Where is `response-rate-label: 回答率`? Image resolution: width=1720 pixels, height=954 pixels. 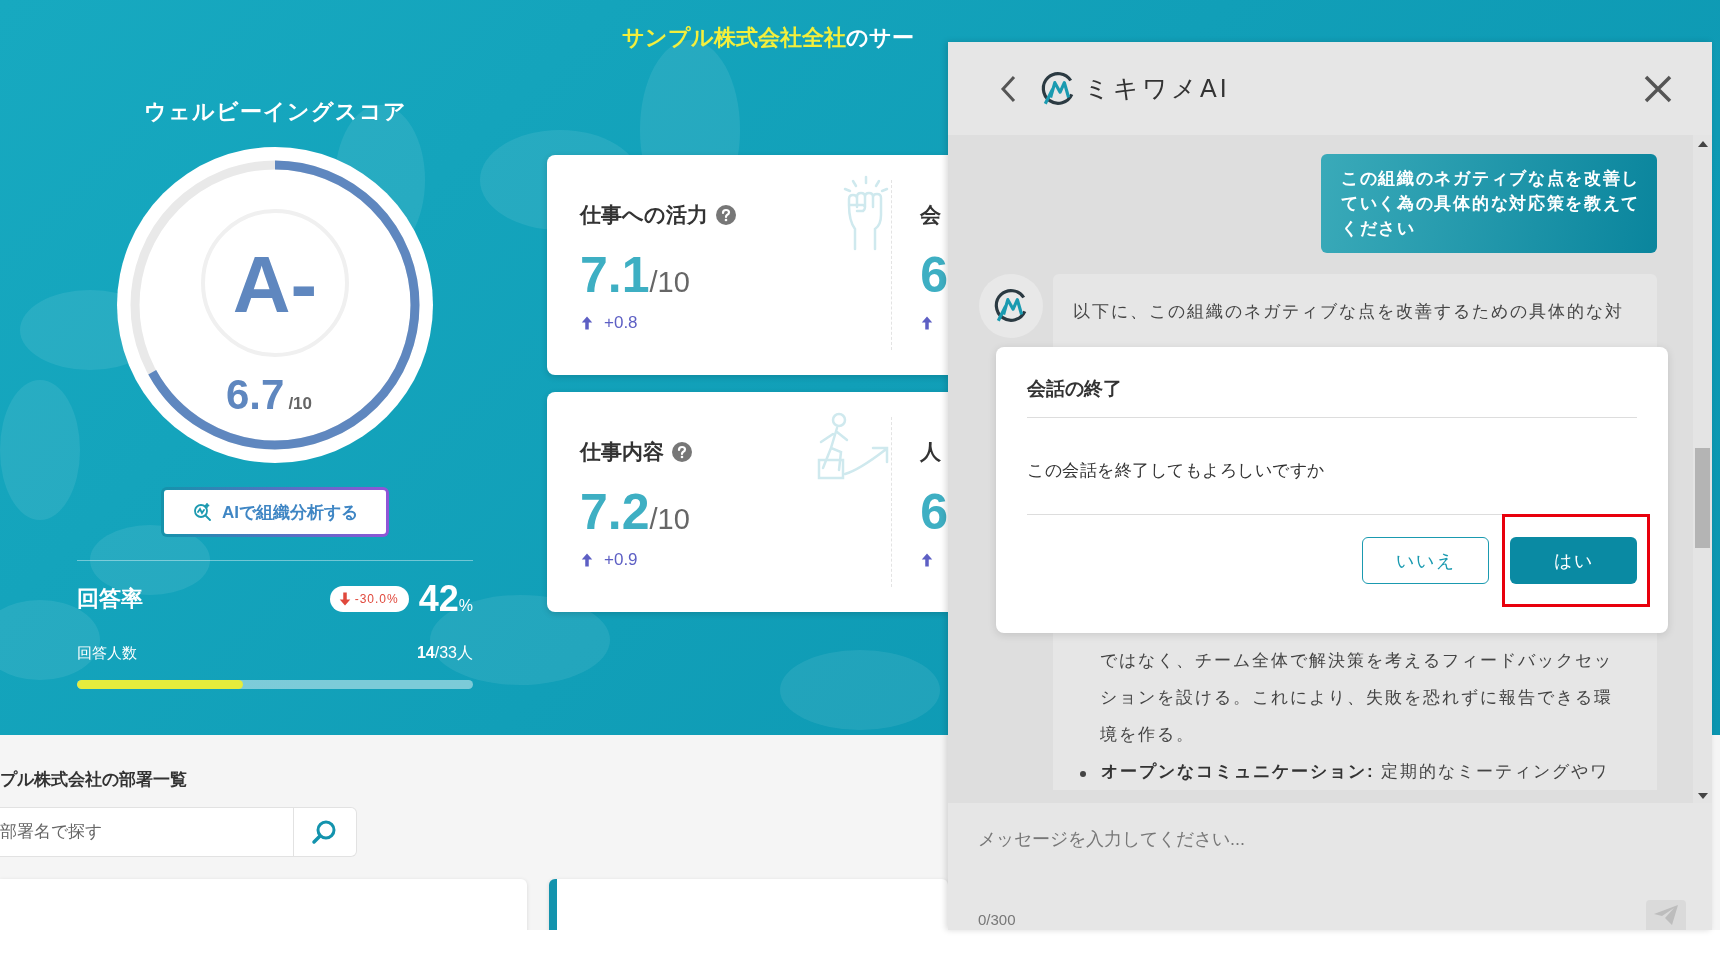
response-rate-label: 回答率 is located at coordinates (110, 599).